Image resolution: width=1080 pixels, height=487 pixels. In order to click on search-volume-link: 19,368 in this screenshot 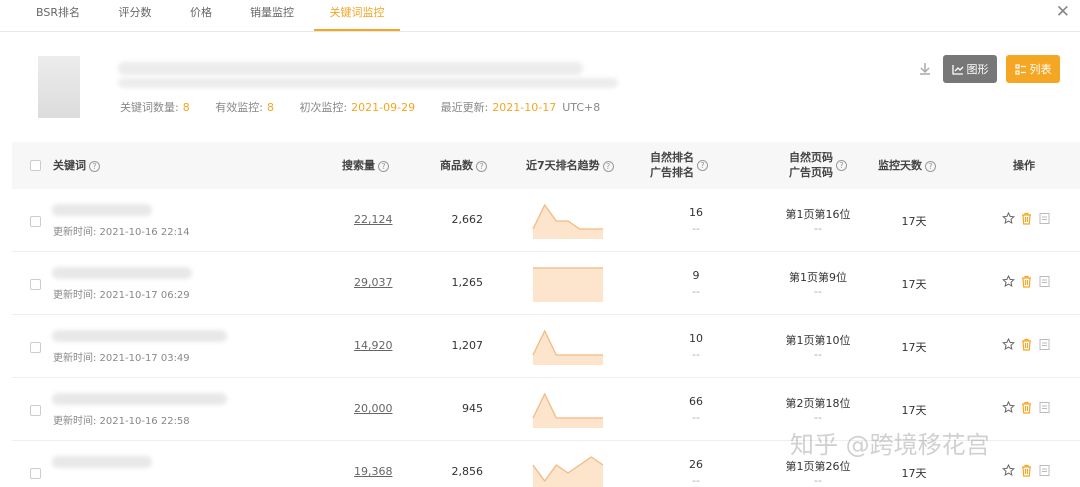, I will do `click(373, 471)`.